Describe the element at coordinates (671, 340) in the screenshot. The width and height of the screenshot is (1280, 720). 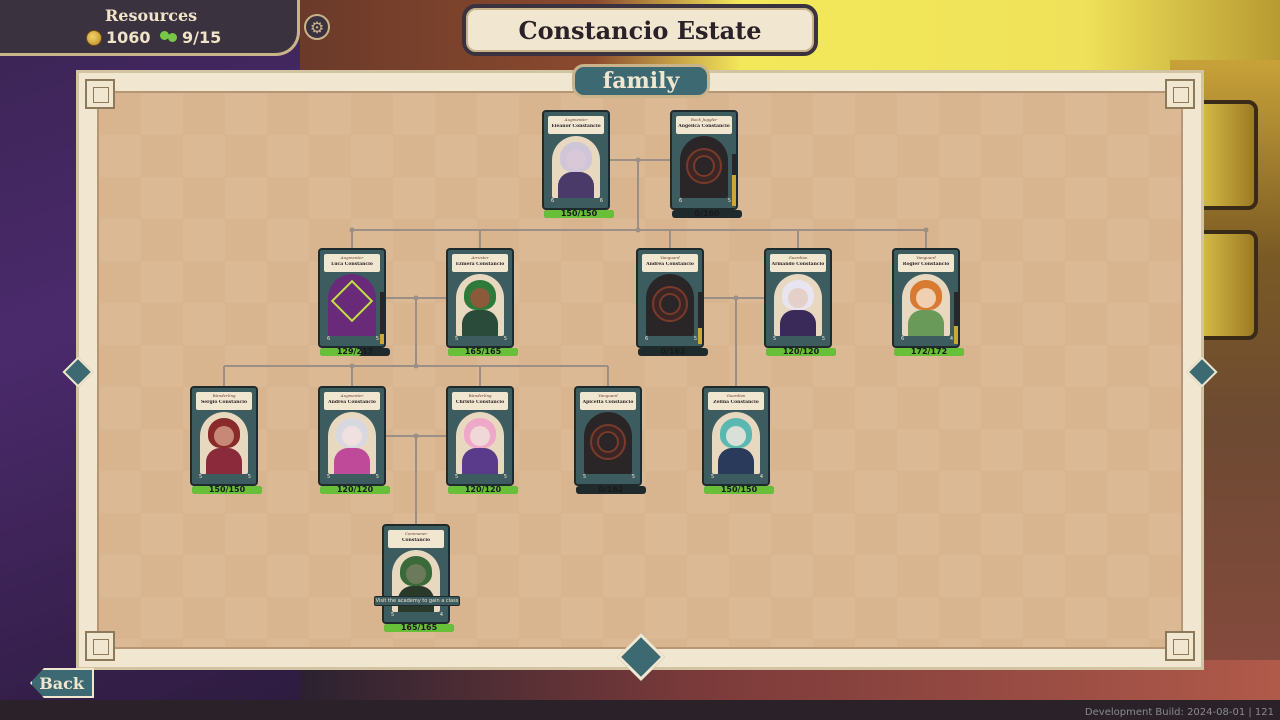
I see `member-stats: 6 5` at that location.